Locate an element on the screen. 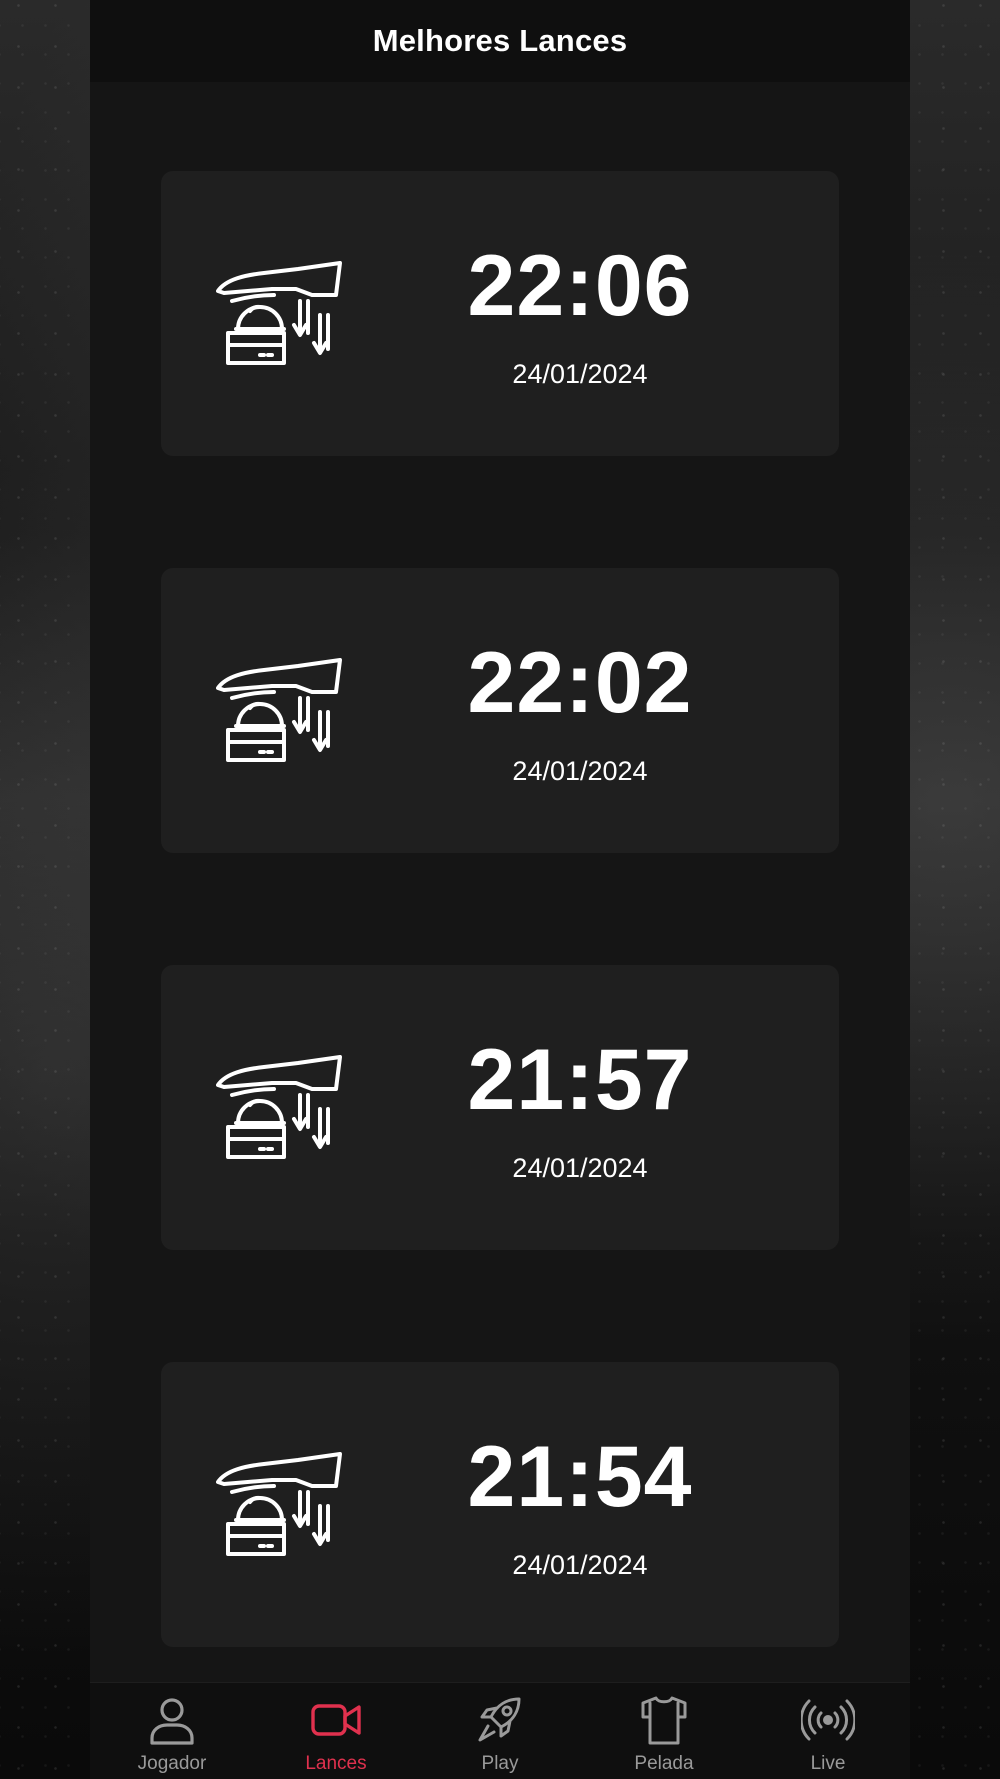 The image size is (1000, 1779). tab-live: Live is located at coordinates (828, 1731).